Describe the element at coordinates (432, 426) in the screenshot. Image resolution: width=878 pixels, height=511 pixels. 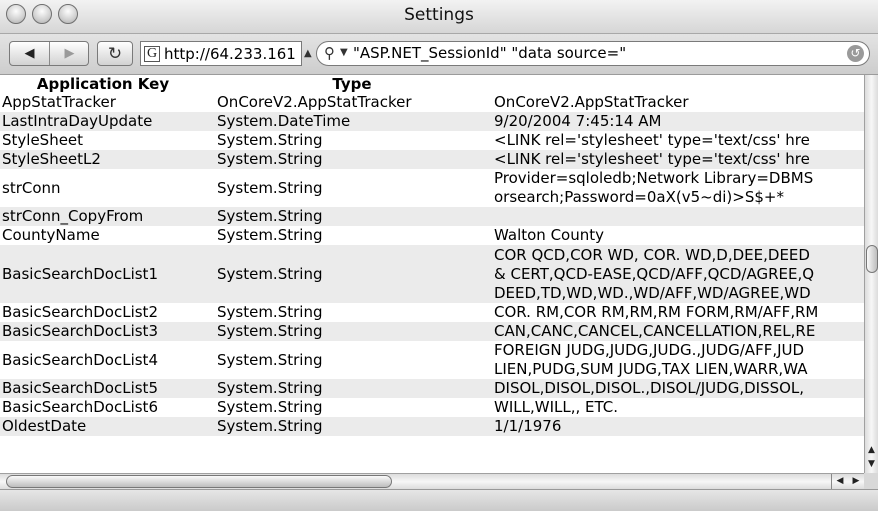
I see `table-row: OldestDate System.String 1/1/1976` at that location.